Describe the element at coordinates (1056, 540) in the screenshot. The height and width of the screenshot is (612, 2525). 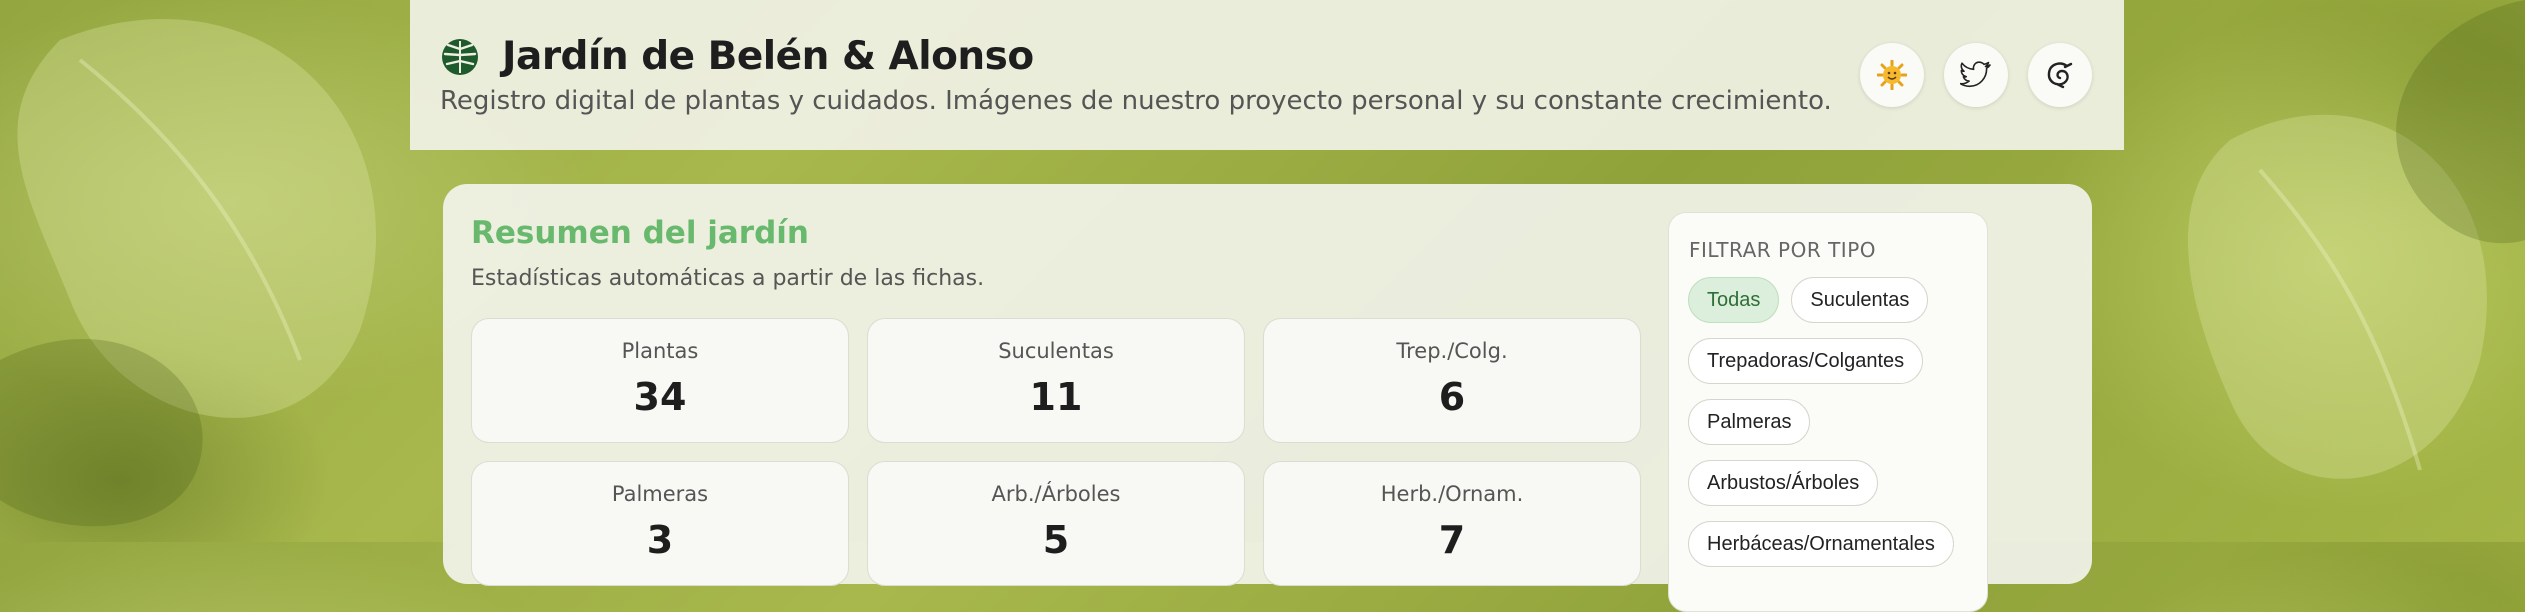
I see `stat-value: 5` at that location.